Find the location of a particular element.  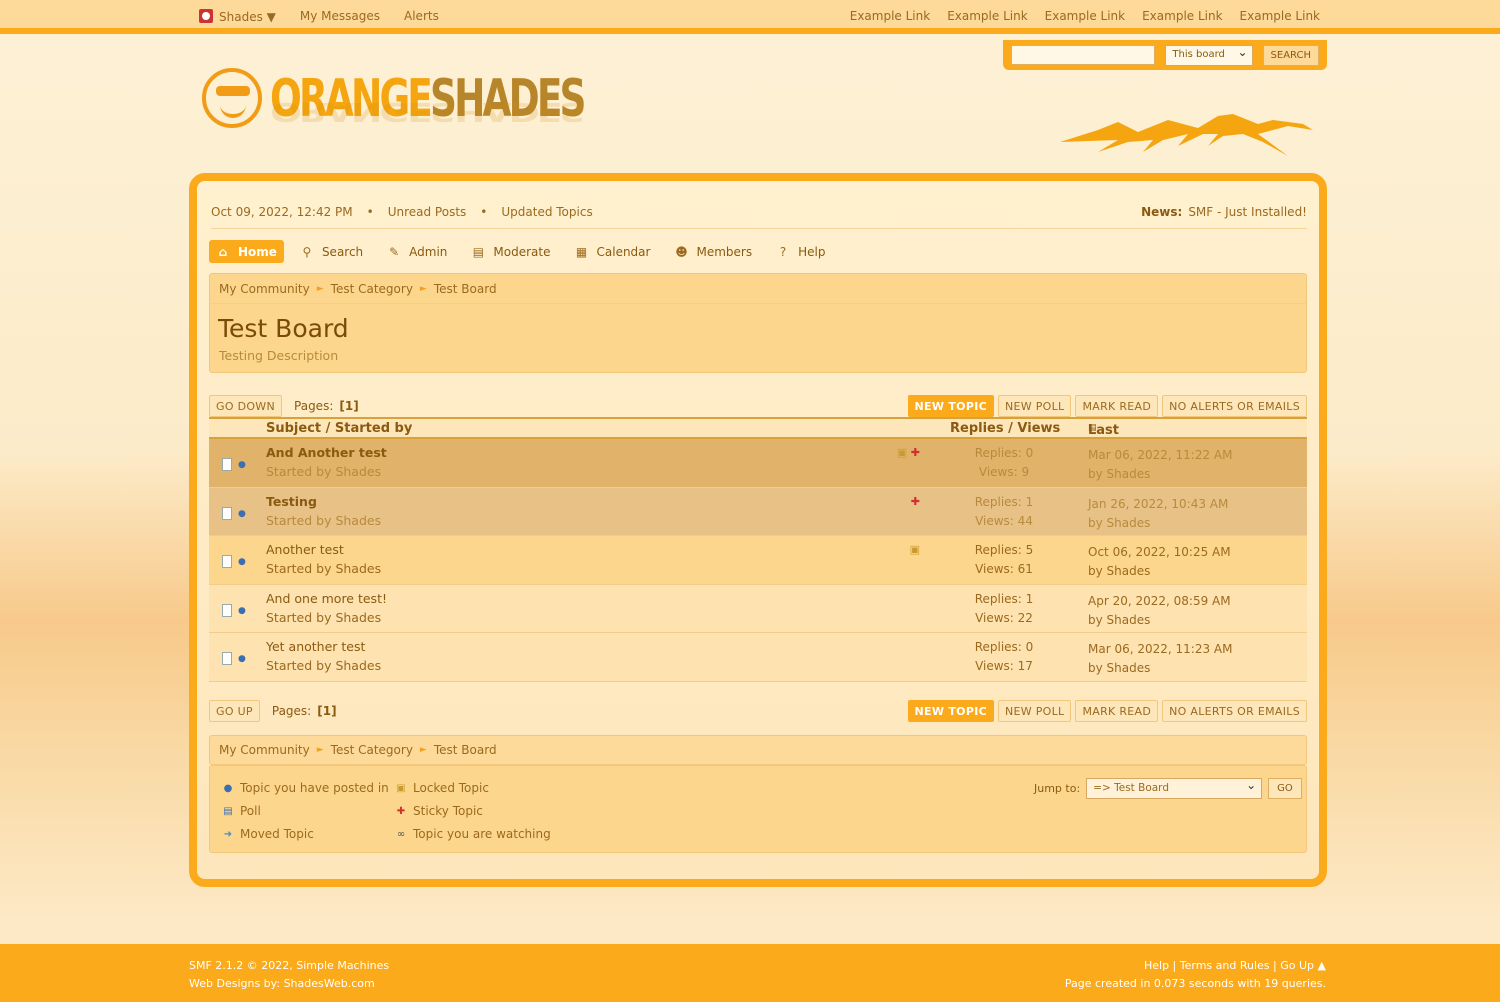

sort-replies-link: Replies / Views is located at coordinates (1005, 428).